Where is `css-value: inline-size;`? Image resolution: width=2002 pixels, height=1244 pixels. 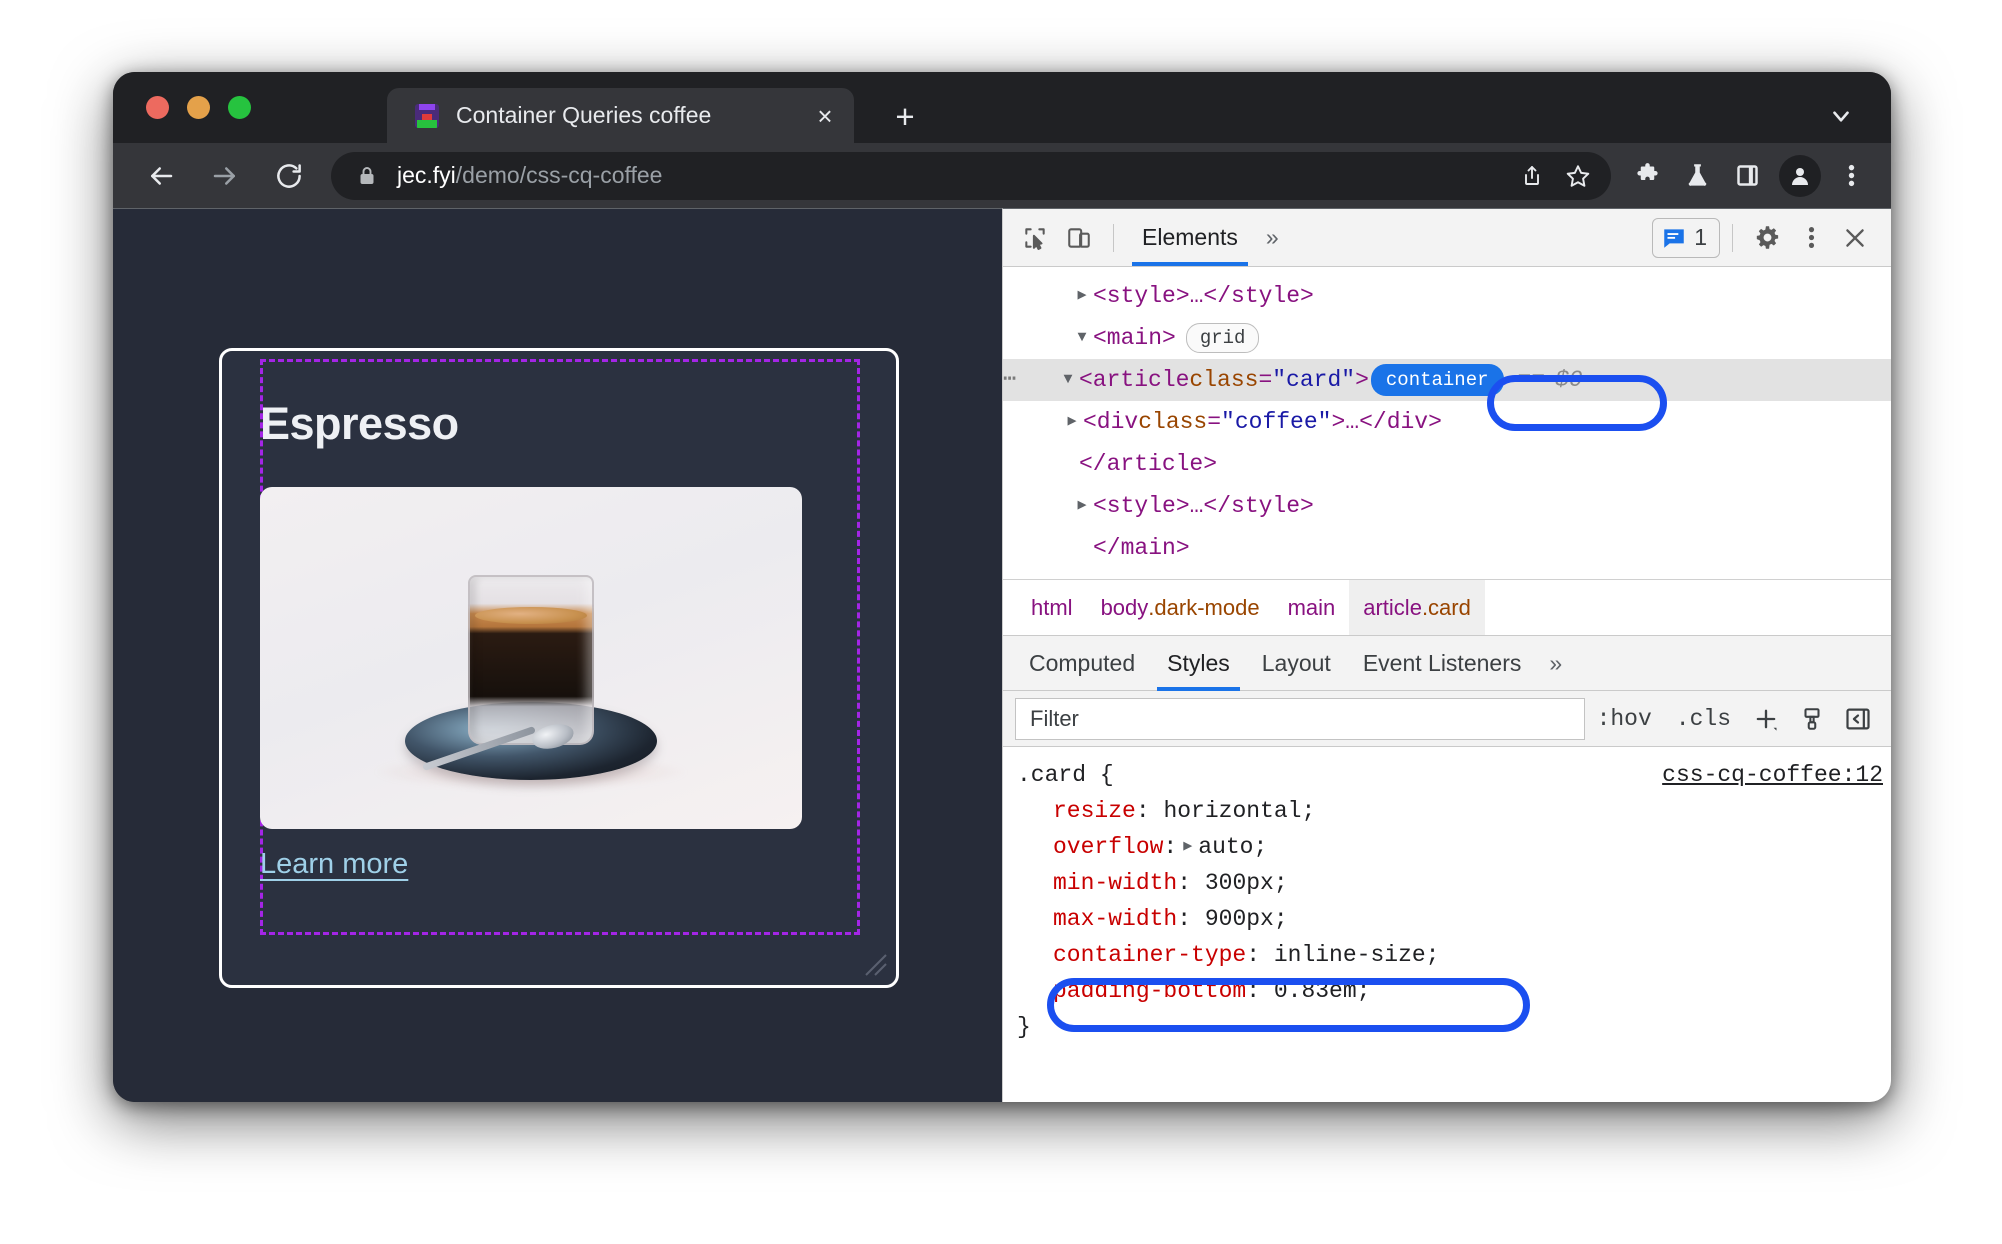
css-value: inline-size; is located at coordinates (1357, 955).